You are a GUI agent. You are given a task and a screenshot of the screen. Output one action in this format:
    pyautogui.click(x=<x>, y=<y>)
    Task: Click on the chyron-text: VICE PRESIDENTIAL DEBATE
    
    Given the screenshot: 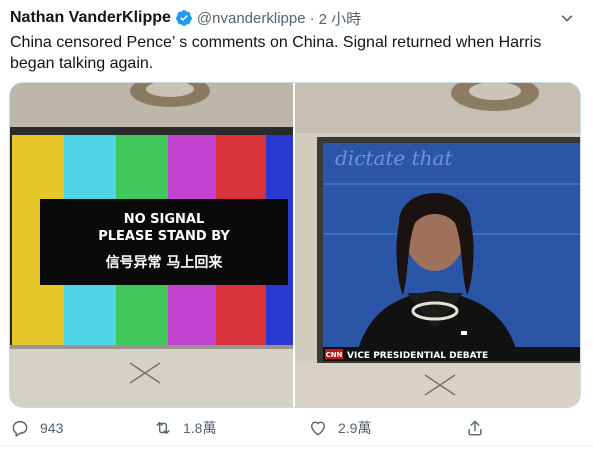 What is the action you would take?
    pyautogui.click(x=417, y=356)
    